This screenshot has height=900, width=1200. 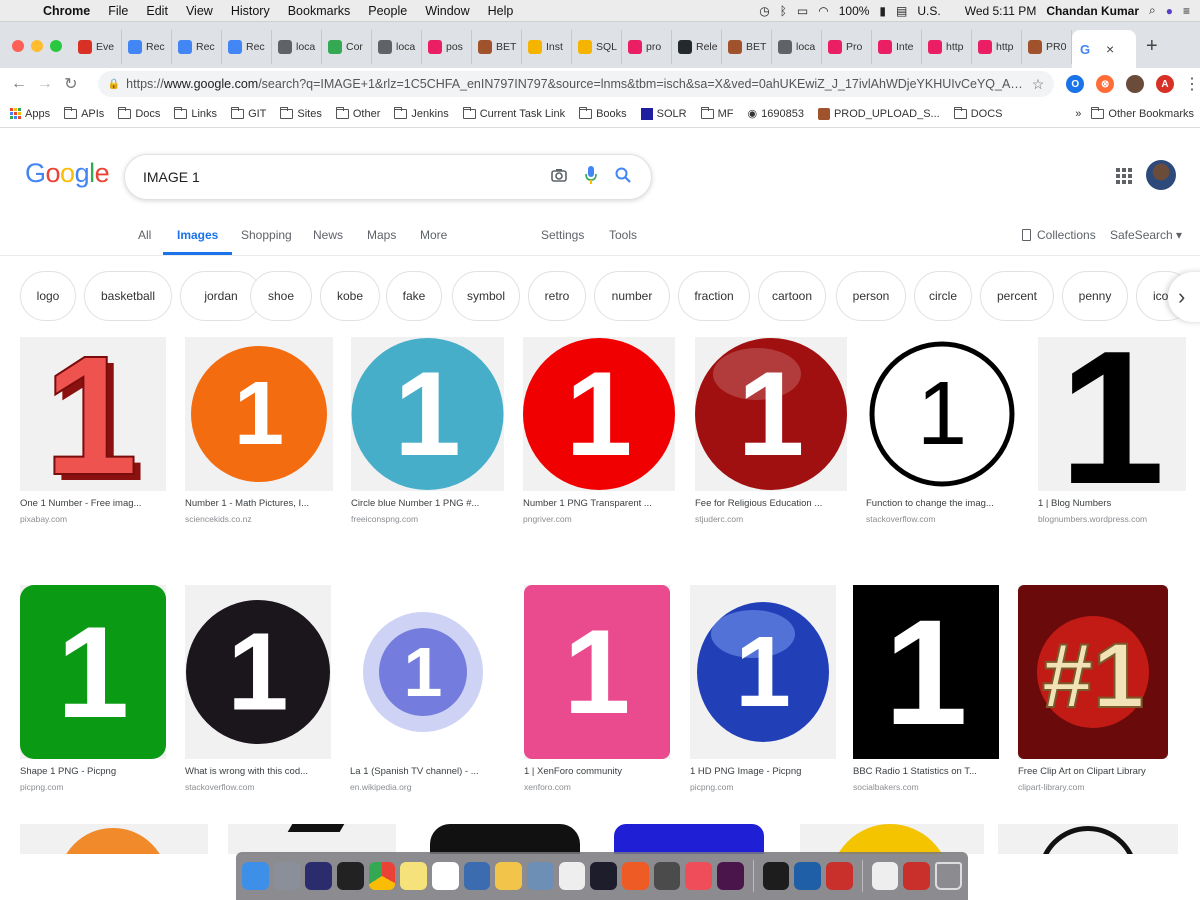 I want to click on bookmark-item: Jenkins, so click(x=421, y=113).